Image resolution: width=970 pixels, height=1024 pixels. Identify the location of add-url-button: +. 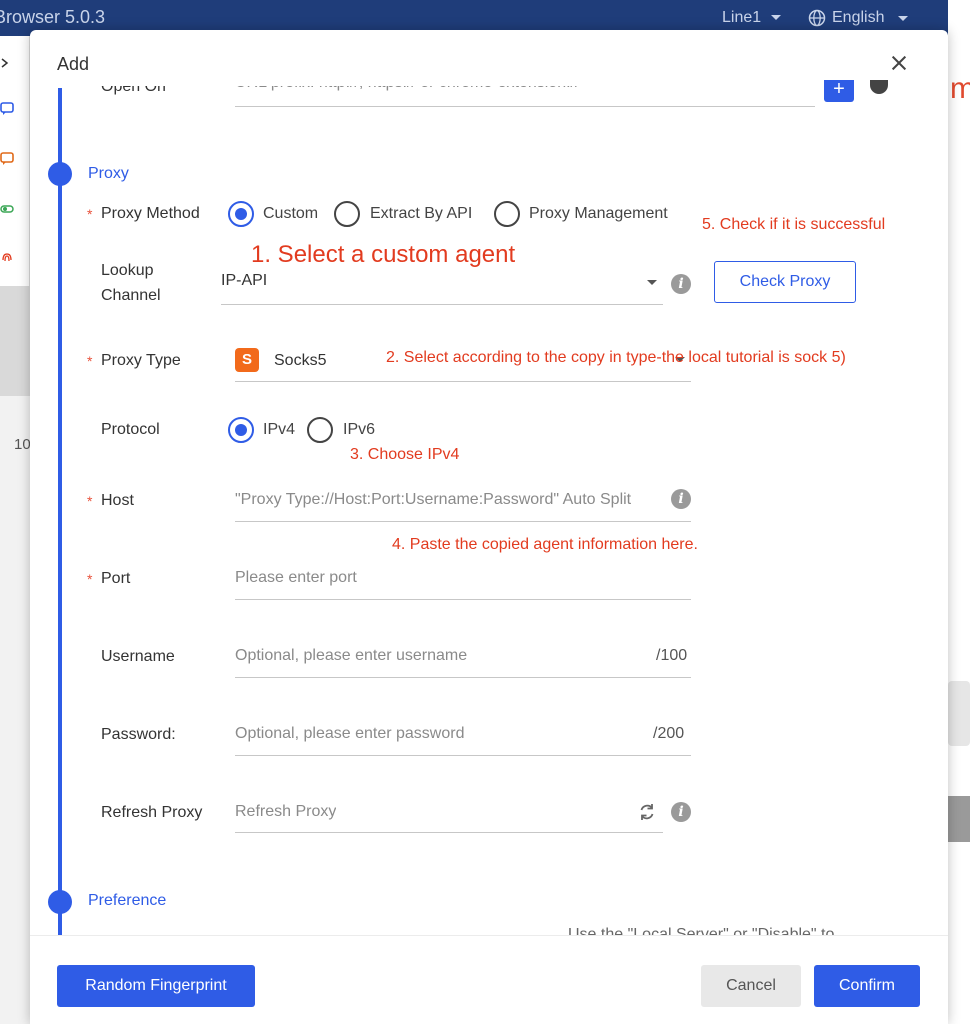
(839, 90).